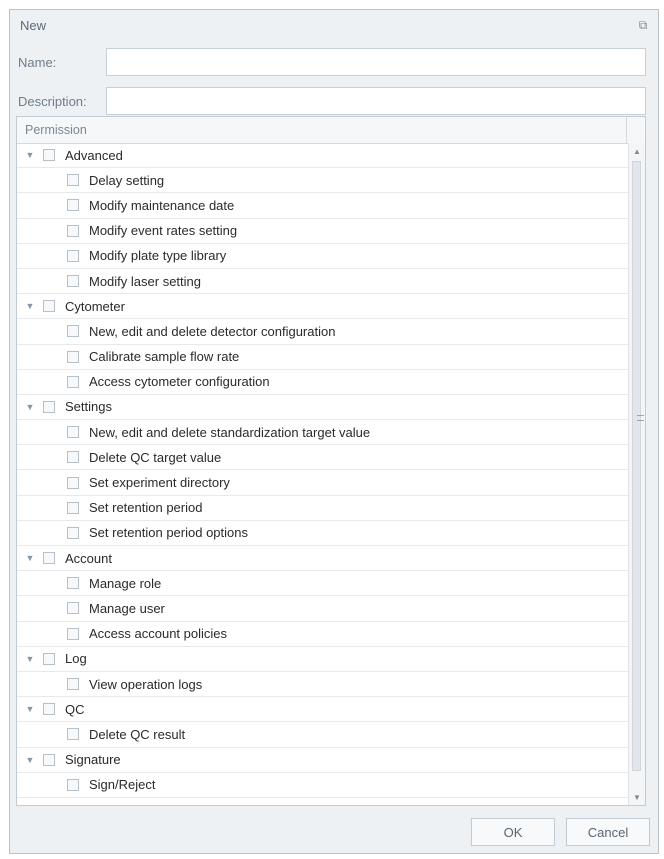 The image size is (664, 859). What do you see at coordinates (125, 583) in the screenshot?
I see `permission-label: Manage role` at bounding box center [125, 583].